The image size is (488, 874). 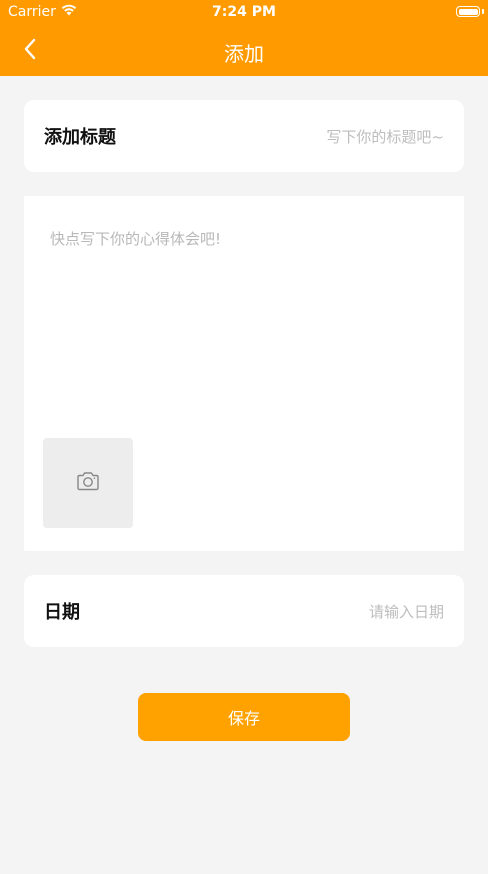 I want to click on nav-bar: 添加, so click(x=244, y=51).